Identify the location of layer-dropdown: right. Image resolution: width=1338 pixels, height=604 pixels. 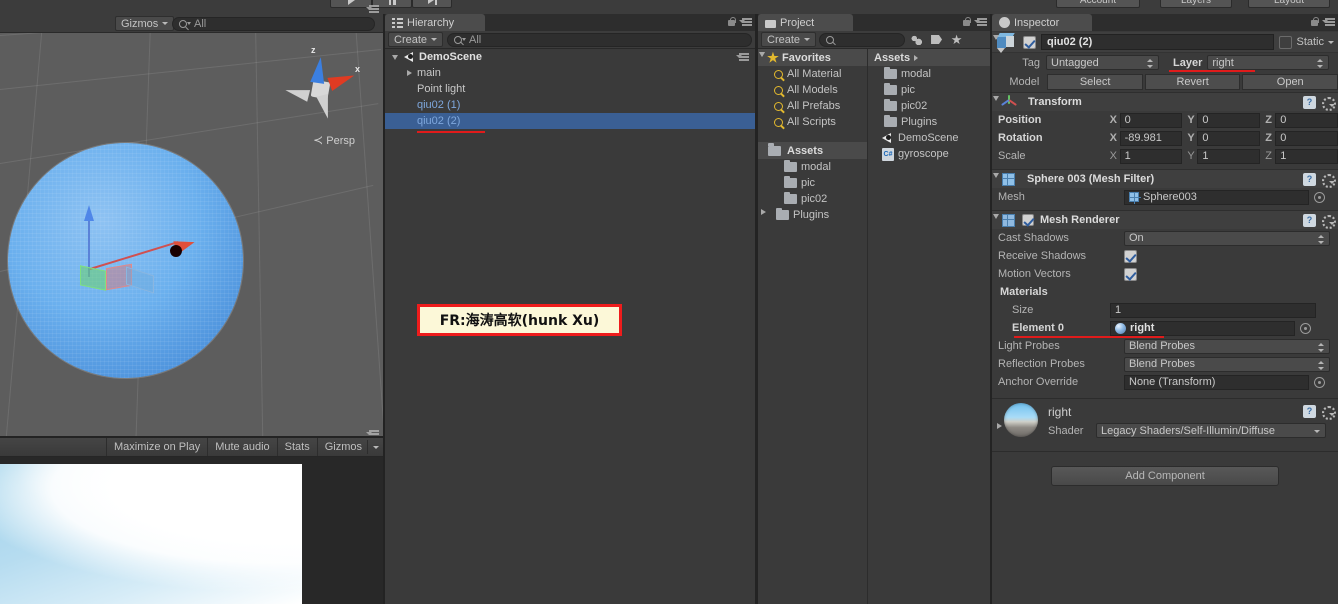
(1268, 62).